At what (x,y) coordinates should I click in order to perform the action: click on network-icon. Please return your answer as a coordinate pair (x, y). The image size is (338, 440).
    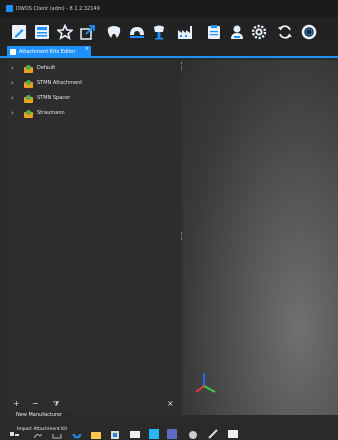
    Looking at the image, I should click on (154, 434).